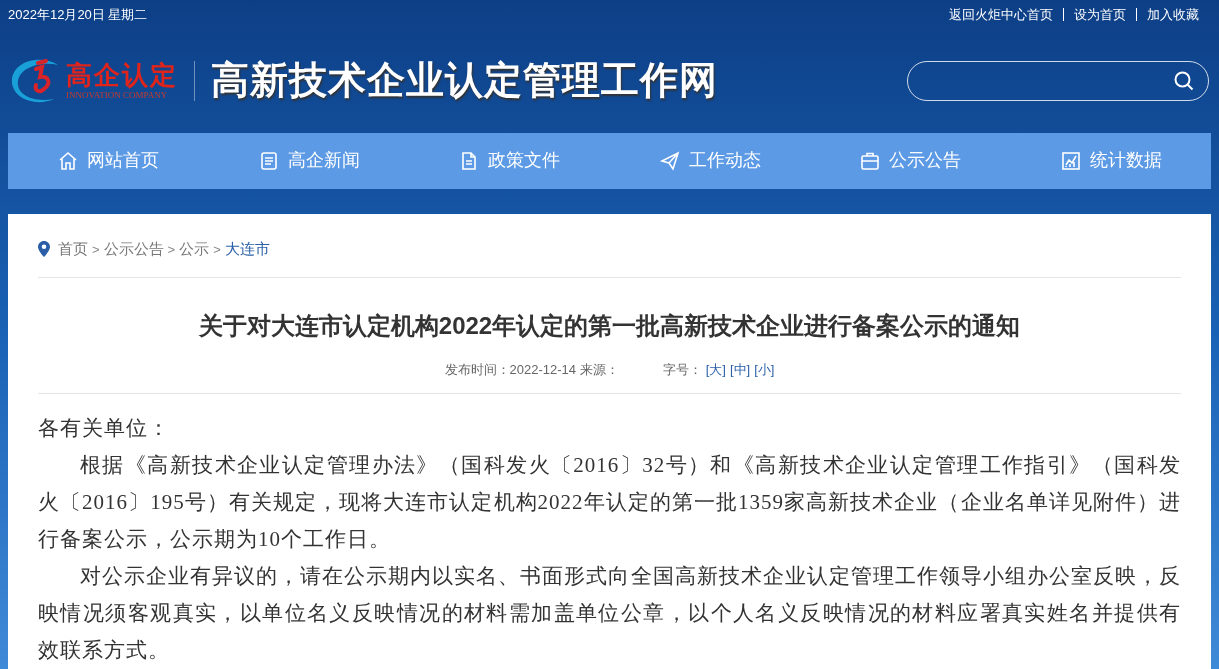  What do you see at coordinates (108, 160) in the screenshot?
I see `nav-item: 网站首页` at bounding box center [108, 160].